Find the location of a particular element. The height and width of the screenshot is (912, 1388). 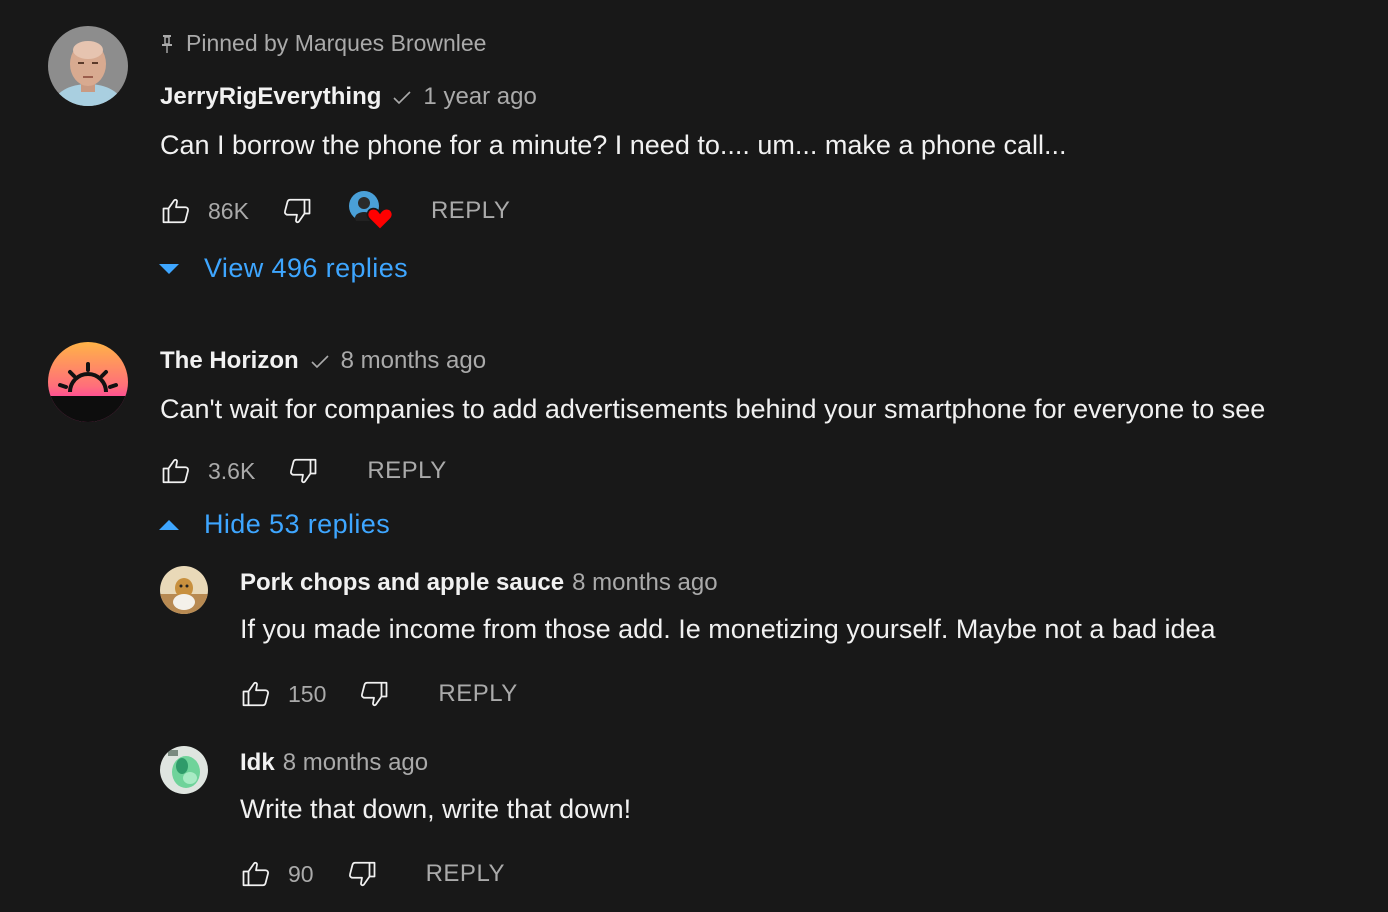

like-count: 3.6K is located at coordinates (232, 470).